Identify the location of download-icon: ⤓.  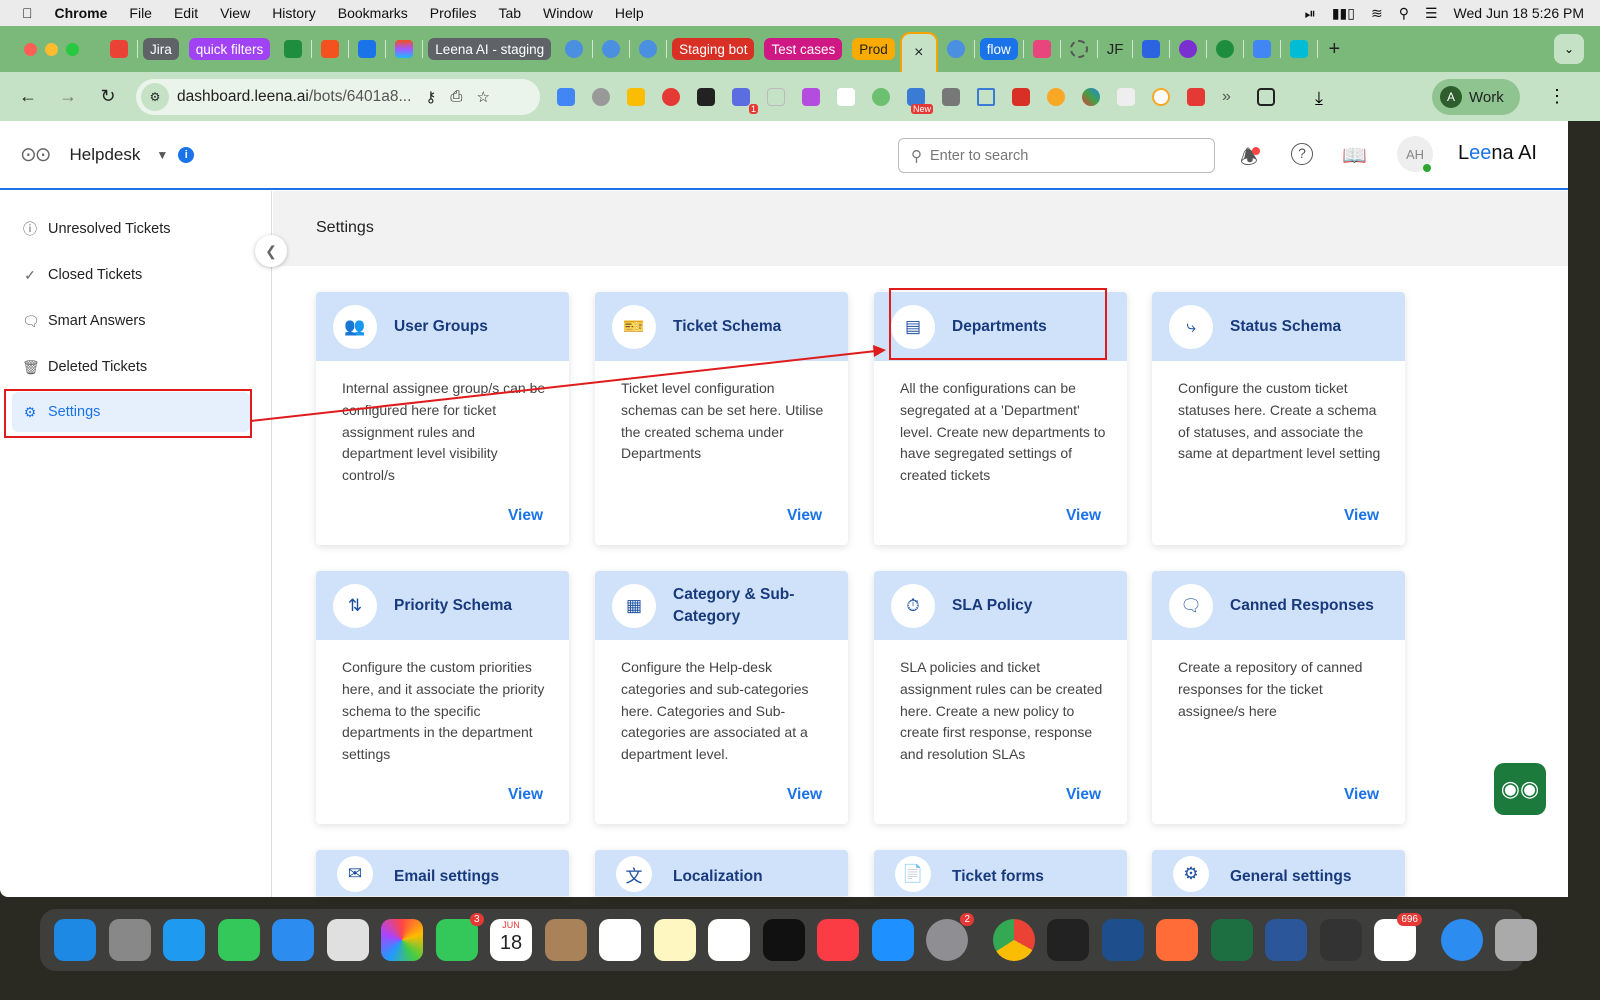
(1324, 98).